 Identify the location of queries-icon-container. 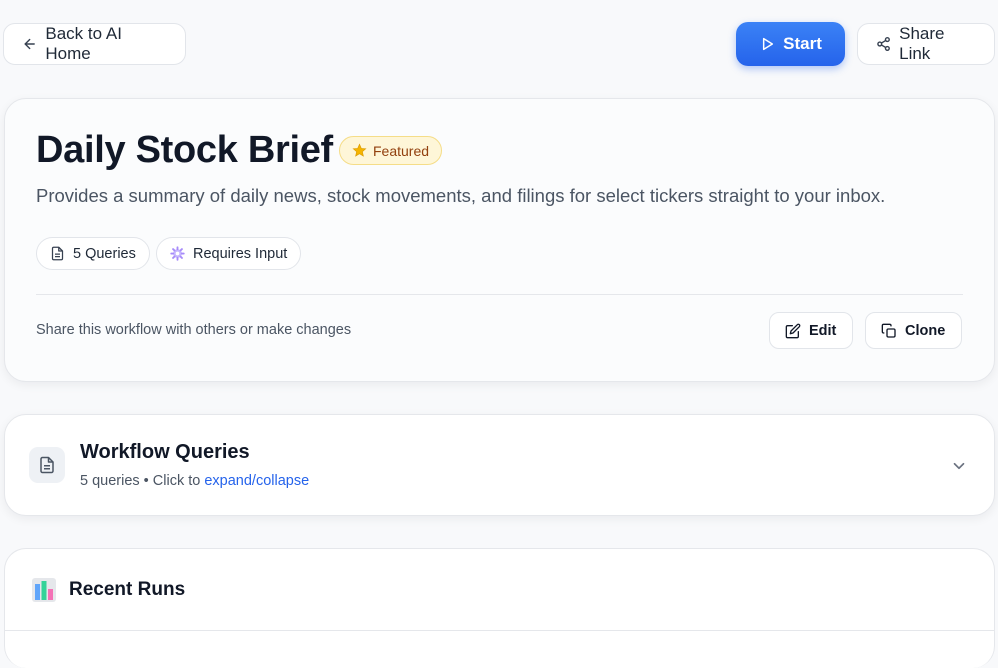
(47, 465).